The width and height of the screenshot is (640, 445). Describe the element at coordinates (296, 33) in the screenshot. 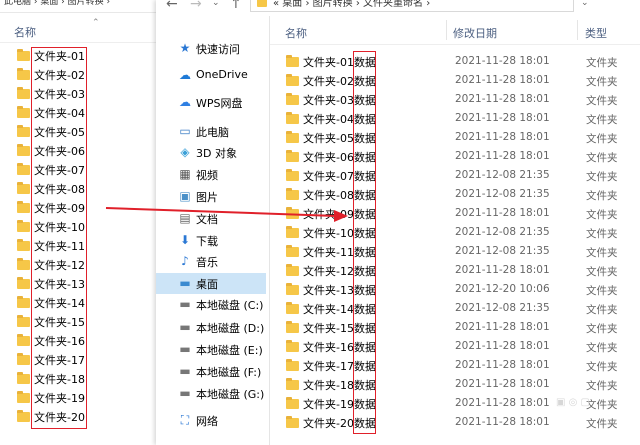

I see `name-column-header: 名称` at that location.